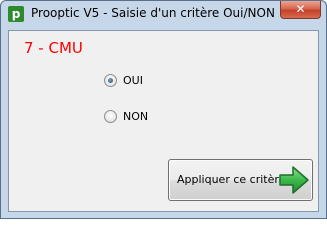 The width and height of the screenshot is (327, 240). Describe the element at coordinates (16, 14) in the screenshot. I see `app-icon: p` at that location.